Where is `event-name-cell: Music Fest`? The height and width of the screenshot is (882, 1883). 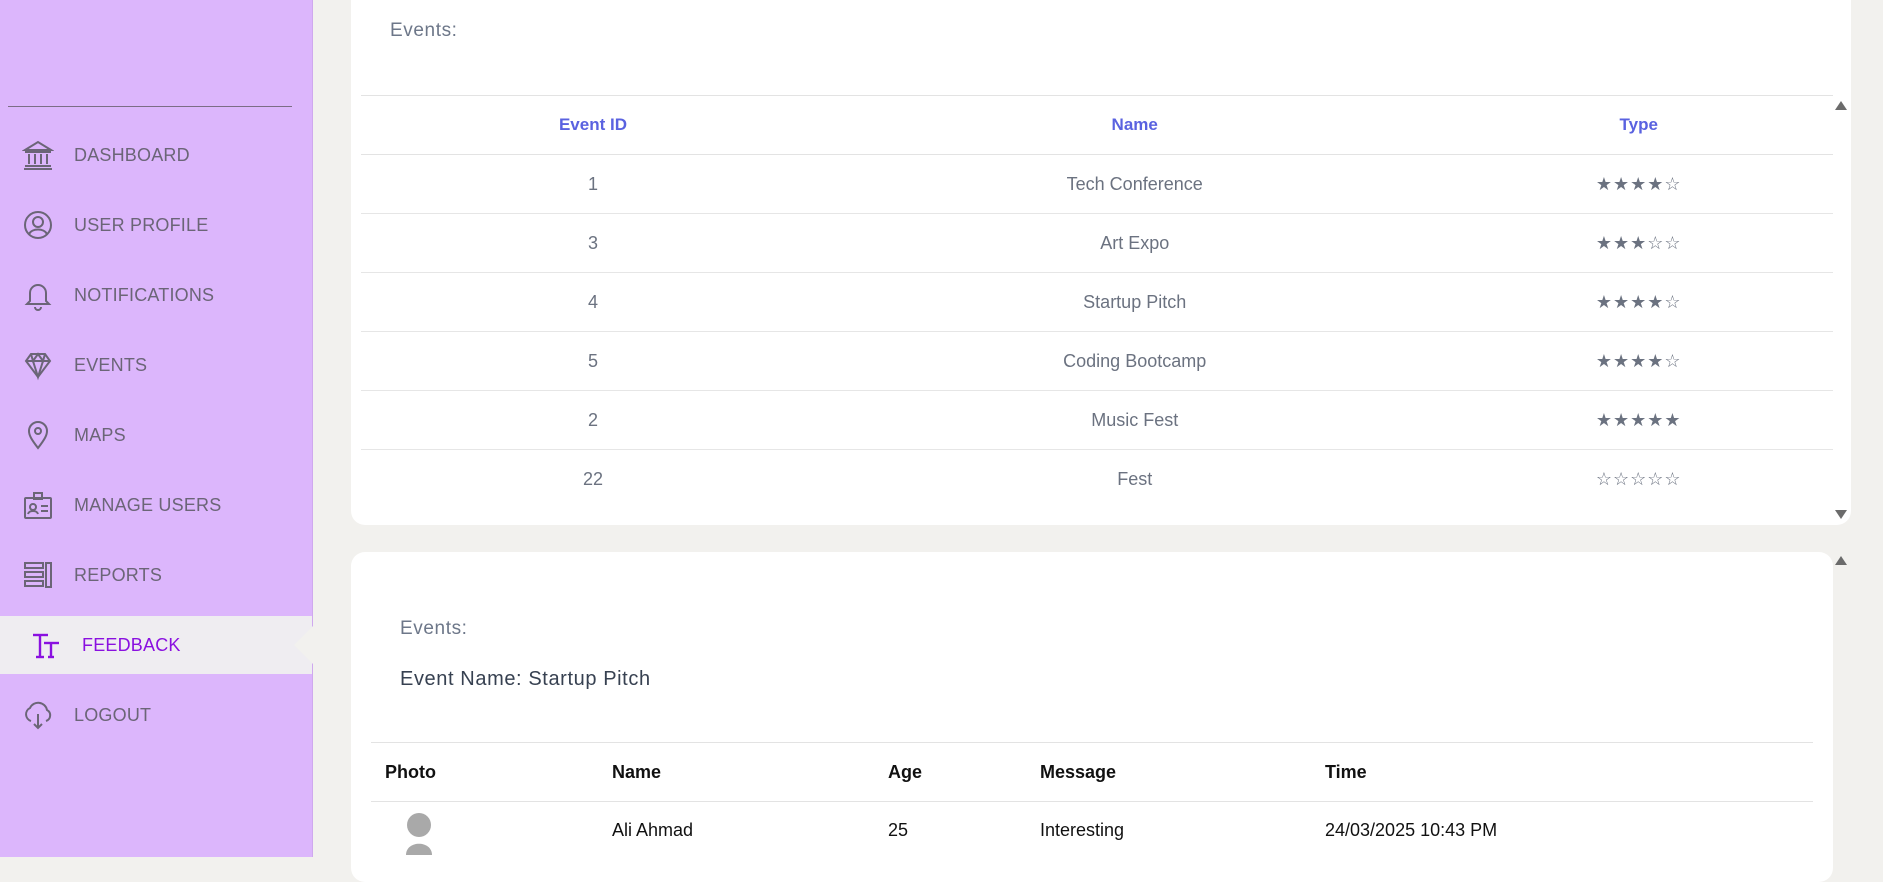
event-name-cell: Music Fest is located at coordinates (1134, 420).